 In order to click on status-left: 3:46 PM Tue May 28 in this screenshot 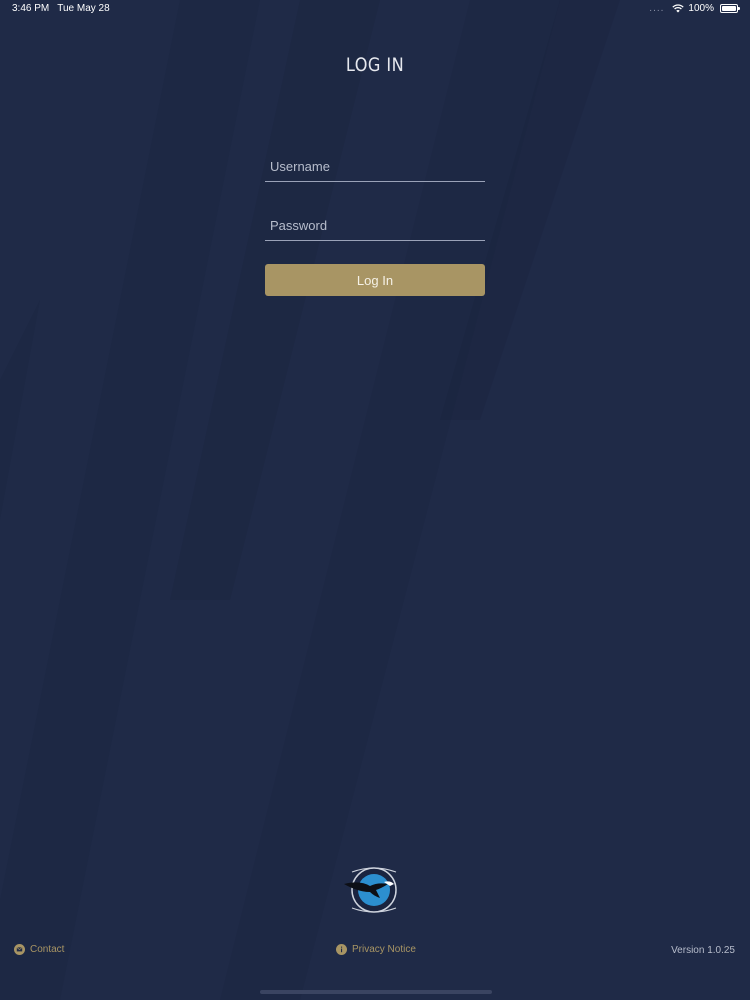, I will do `click(61, 8)`.